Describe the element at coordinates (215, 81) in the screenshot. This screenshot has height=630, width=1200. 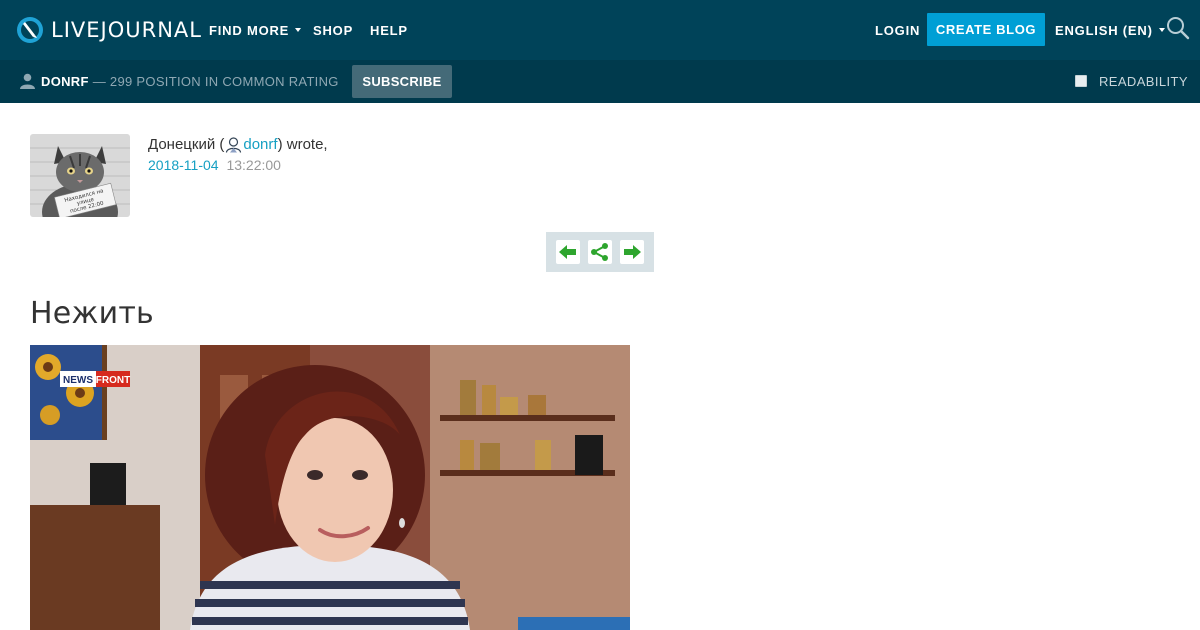
I see `journal-rank-text: — 299 POSITION IN COMMON RATING` at that location.